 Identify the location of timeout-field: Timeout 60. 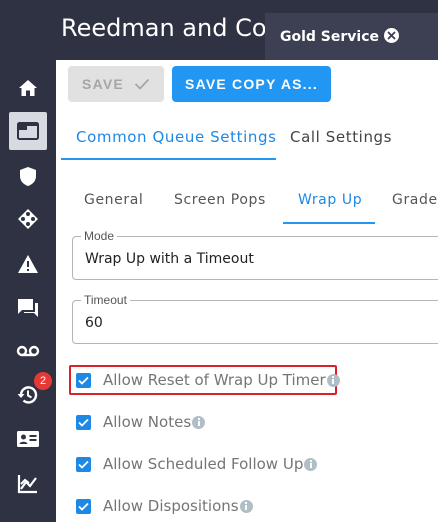
(255, 318).